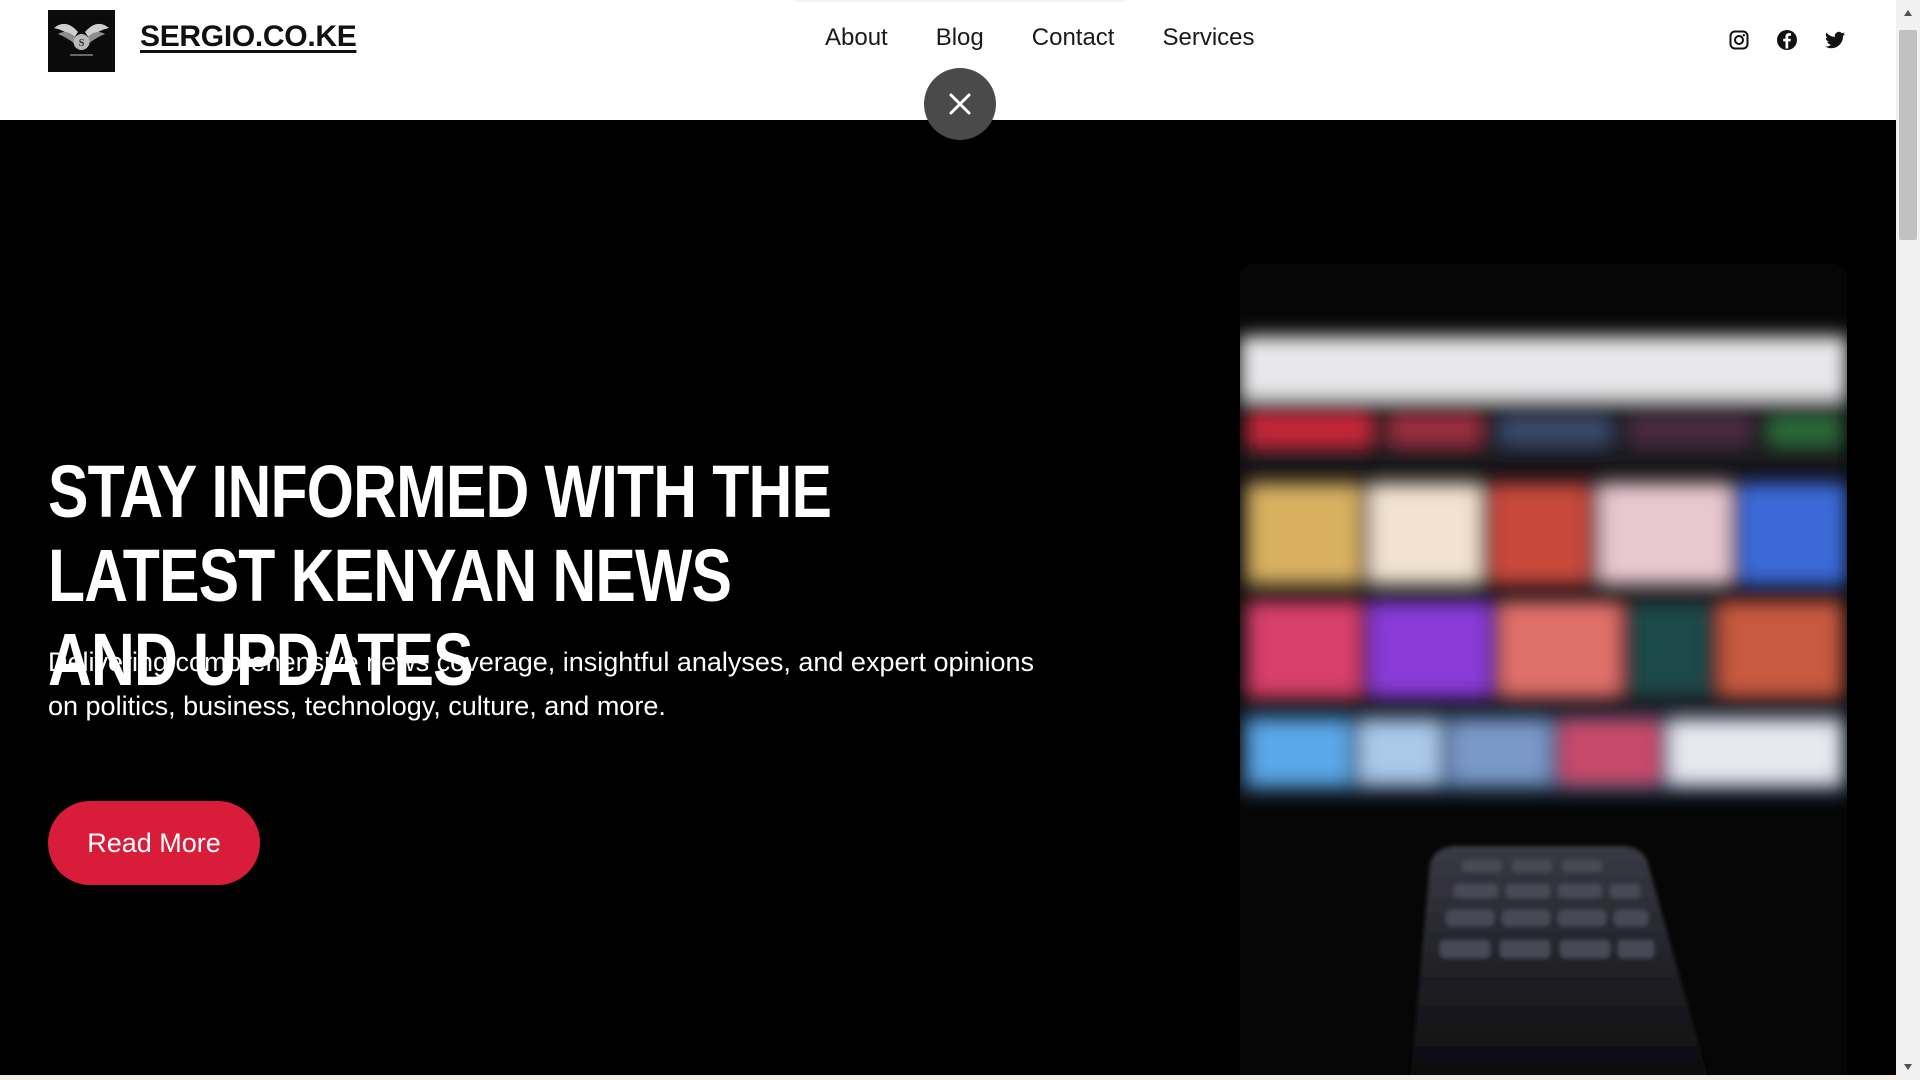 This screenshot has width=1920, height=1080. I want to click on scroll-down-arrow-icon, so click(1908, 1067).